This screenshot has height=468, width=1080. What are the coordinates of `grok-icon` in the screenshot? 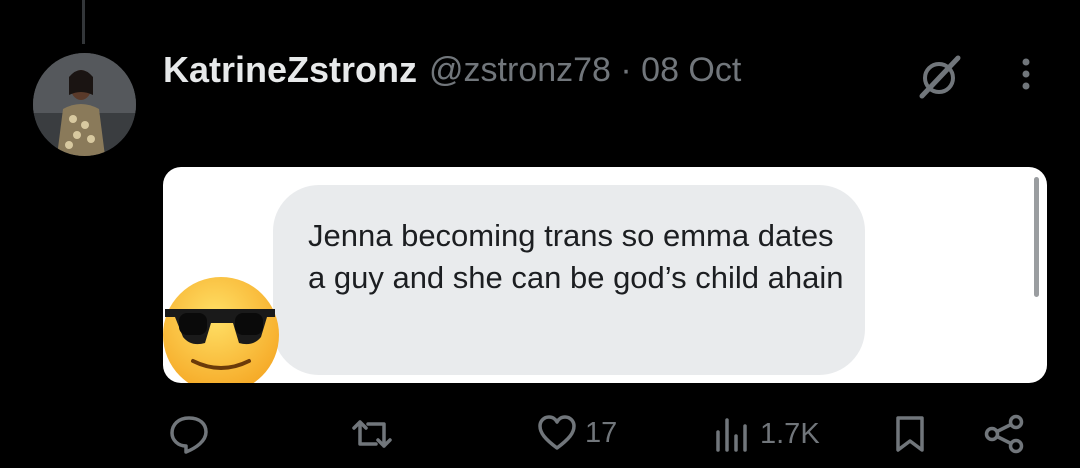 It's located at (939, 77).